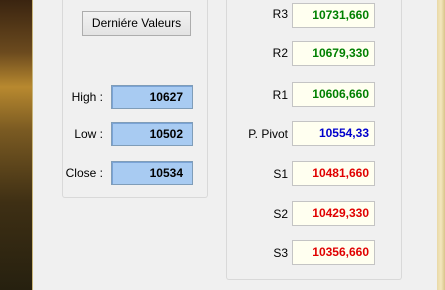 The width and height of the screenshot is (445, 290). What do you see at coordinates (280, 253) in the screenshot?
I see `s3-label: S3` at bounding box center [280, 253].